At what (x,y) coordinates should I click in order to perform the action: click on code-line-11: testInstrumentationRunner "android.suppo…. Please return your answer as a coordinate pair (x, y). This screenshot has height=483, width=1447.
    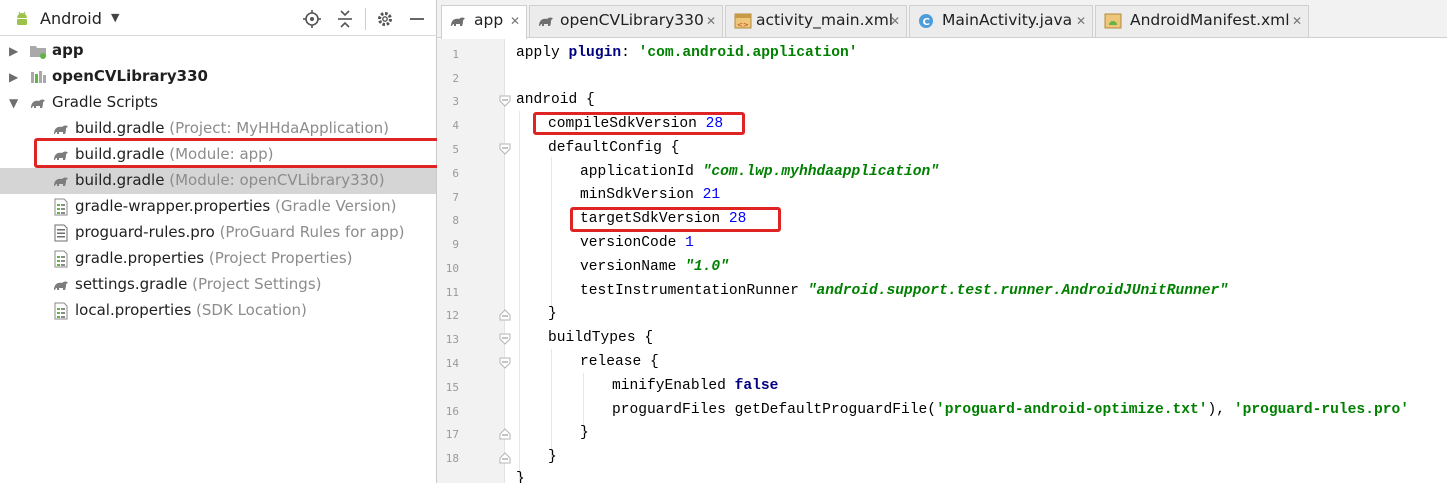
    Looking at the image, I should click on (904, 291).